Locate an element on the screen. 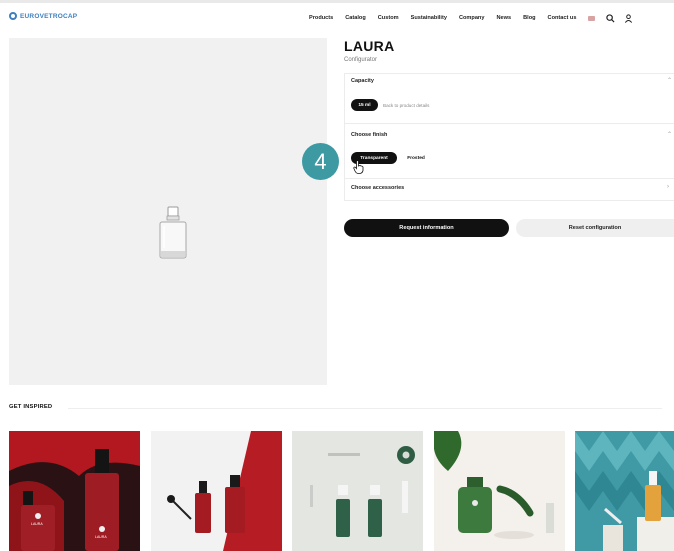  reset-configuration-button: Reset configuration is located at coordinates (595, 228).